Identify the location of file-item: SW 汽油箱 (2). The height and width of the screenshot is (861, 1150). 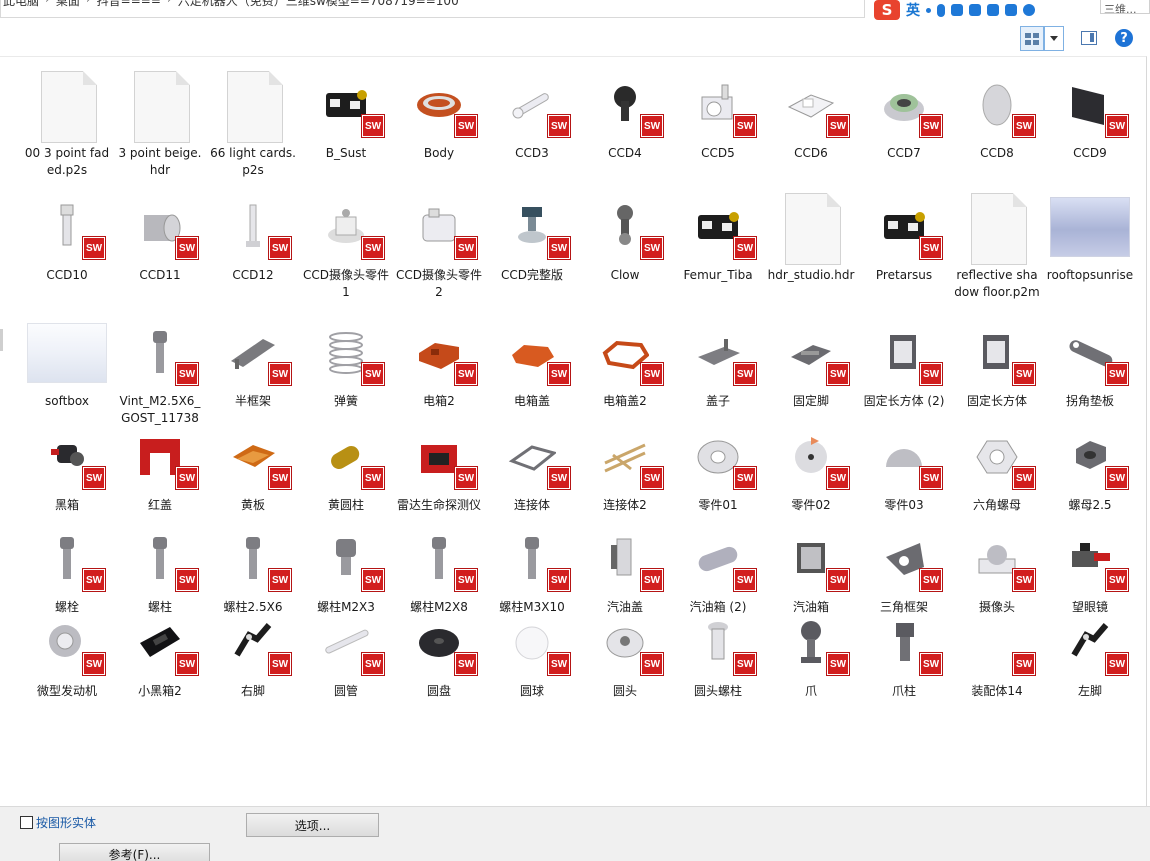
(718, 567).